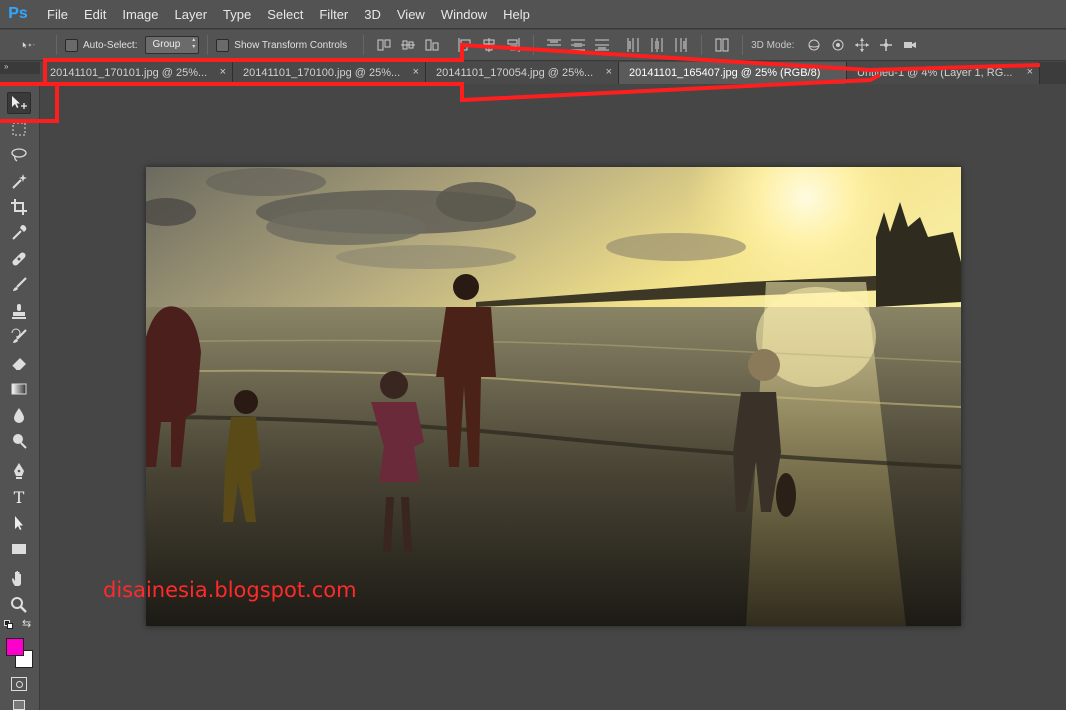 This screenshot has height=710, width=1066. Describe the element at coordinates (943, 73) in the screenshot. I see `document-tab: Untitled-1 @ 4% (Layer 1, RG... ×` at that location.